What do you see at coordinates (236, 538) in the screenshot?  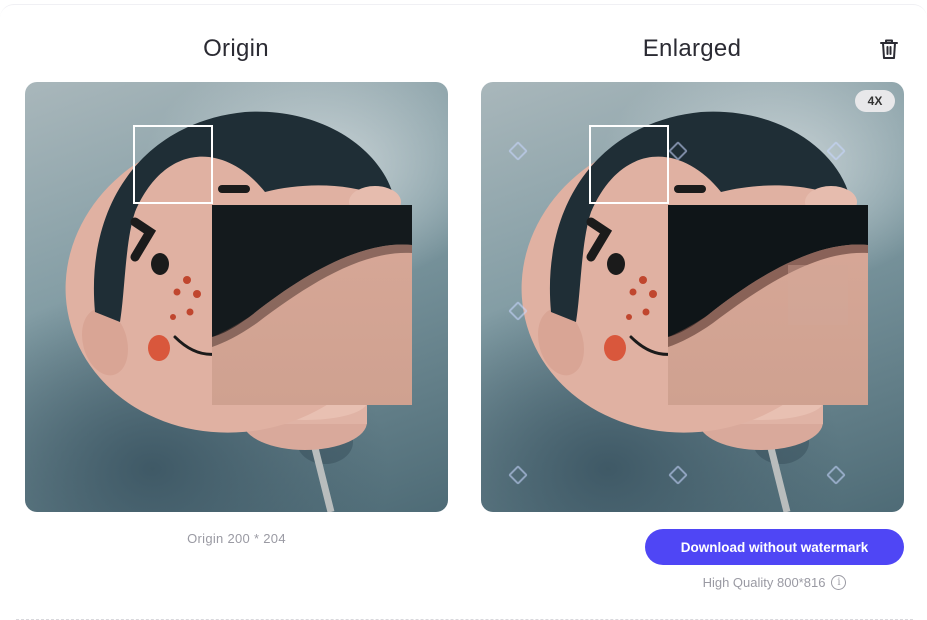 I see `origin-size-label: Origin 200 * 204` at bounding box center [236, 538].